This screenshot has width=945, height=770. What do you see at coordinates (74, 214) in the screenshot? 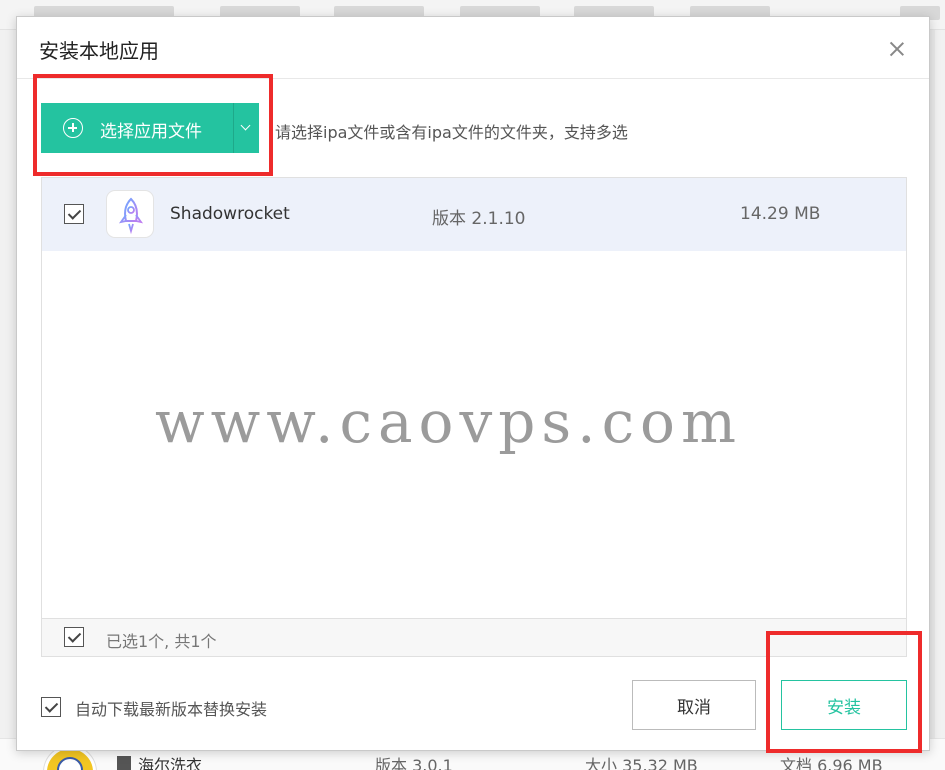
I see `app-checkbox` at bounding box center [74, 214].